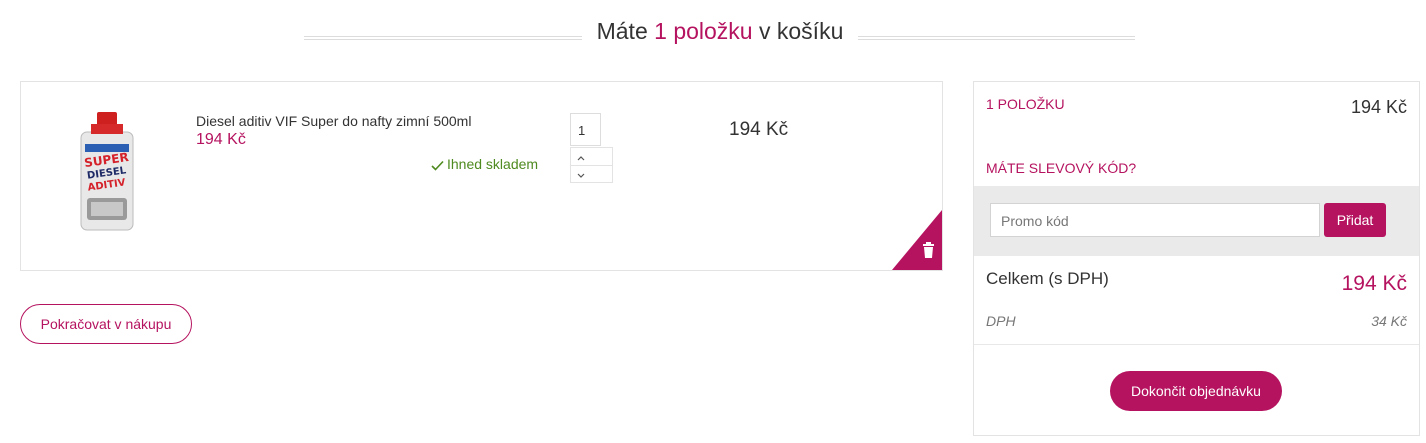  I want to click on quantity-stepper, so click(591, 165).